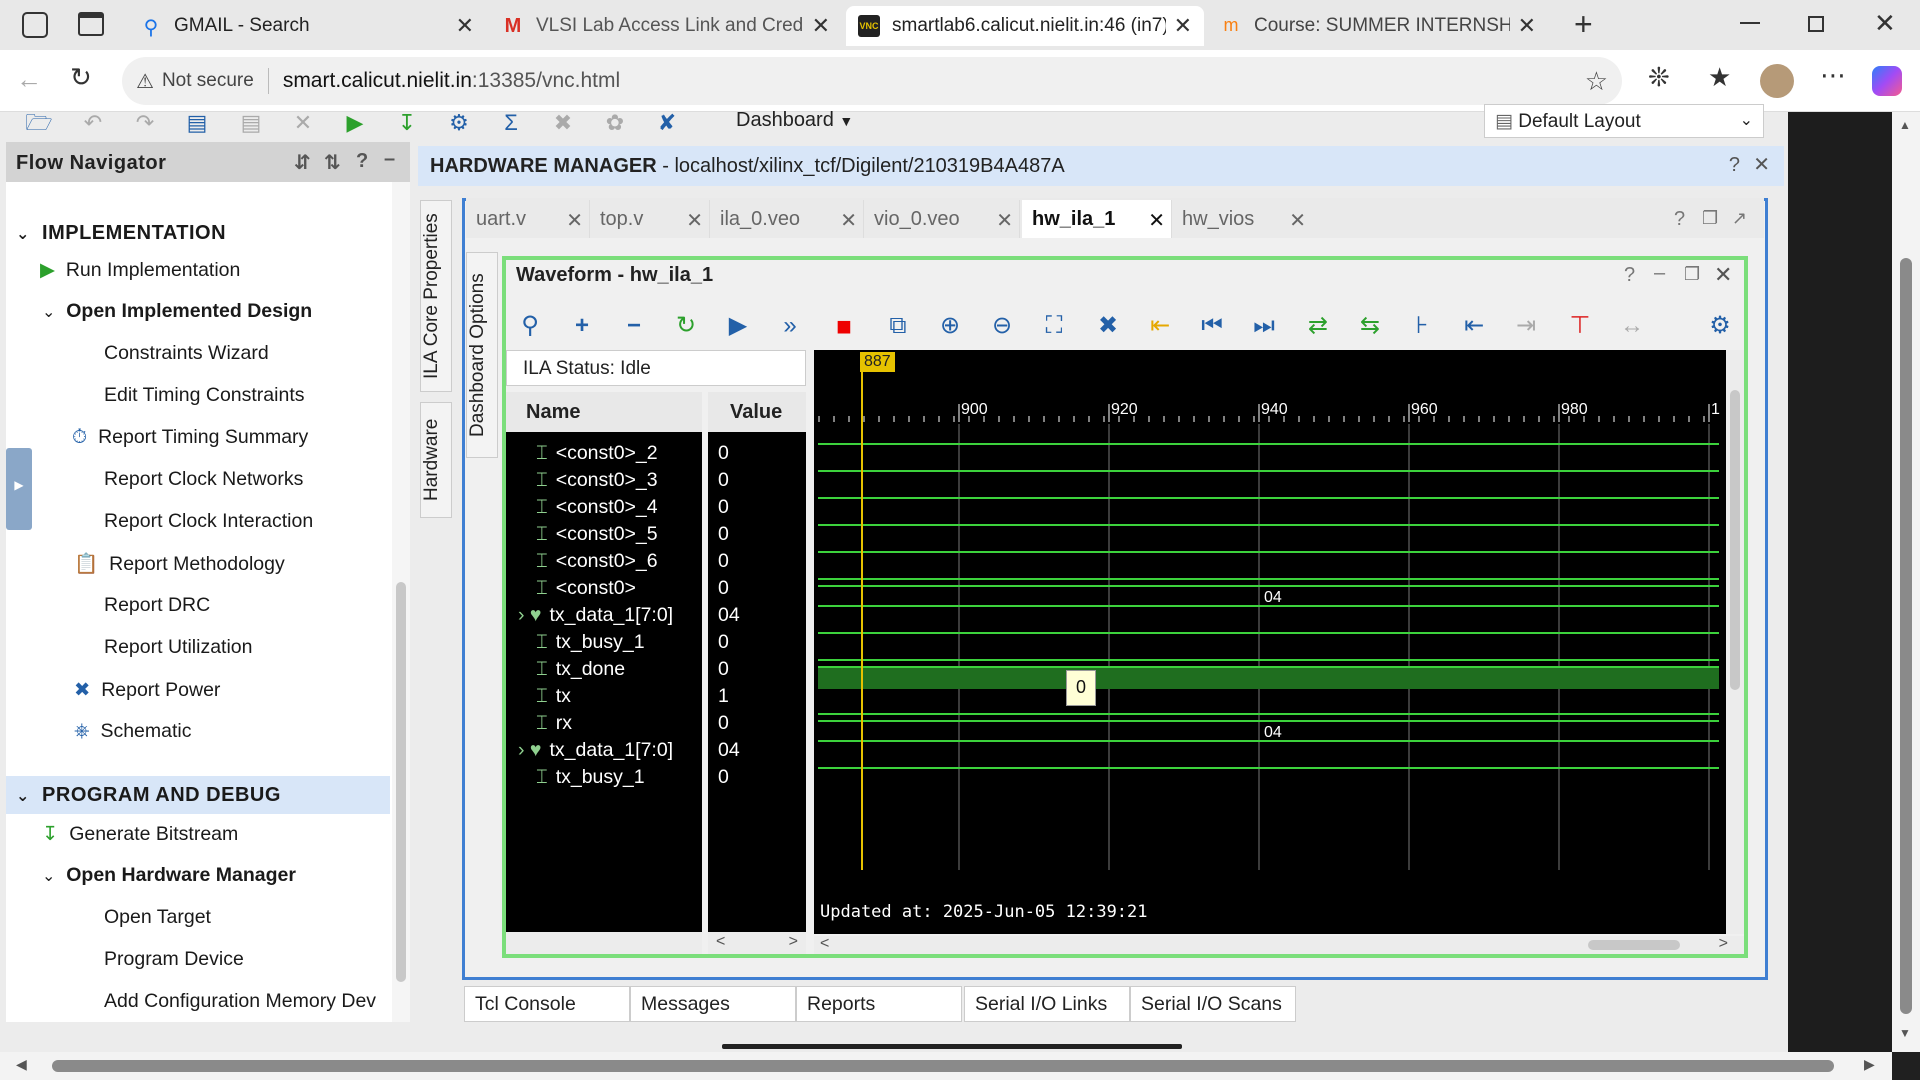 Image resolution: width=1920 pixels, height=1080 pixels. What do you see at coordinates (597, 480) in the screenshot?
I see `signal-row: ⌶ <const0>_3` at bounding box center [597, 480].